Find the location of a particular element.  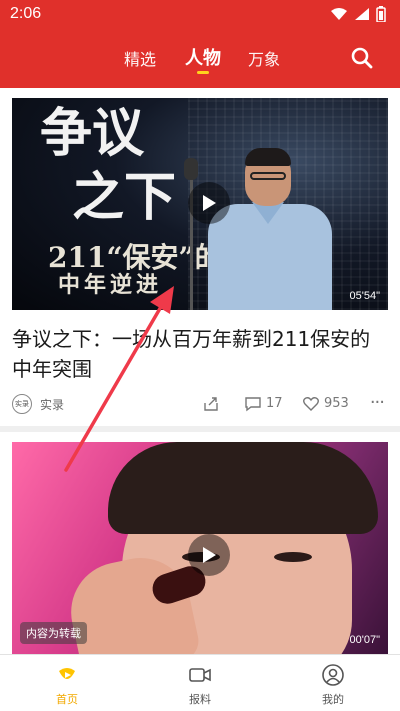

nav-item-profile: 我的 is located at coordinates (333, 683).